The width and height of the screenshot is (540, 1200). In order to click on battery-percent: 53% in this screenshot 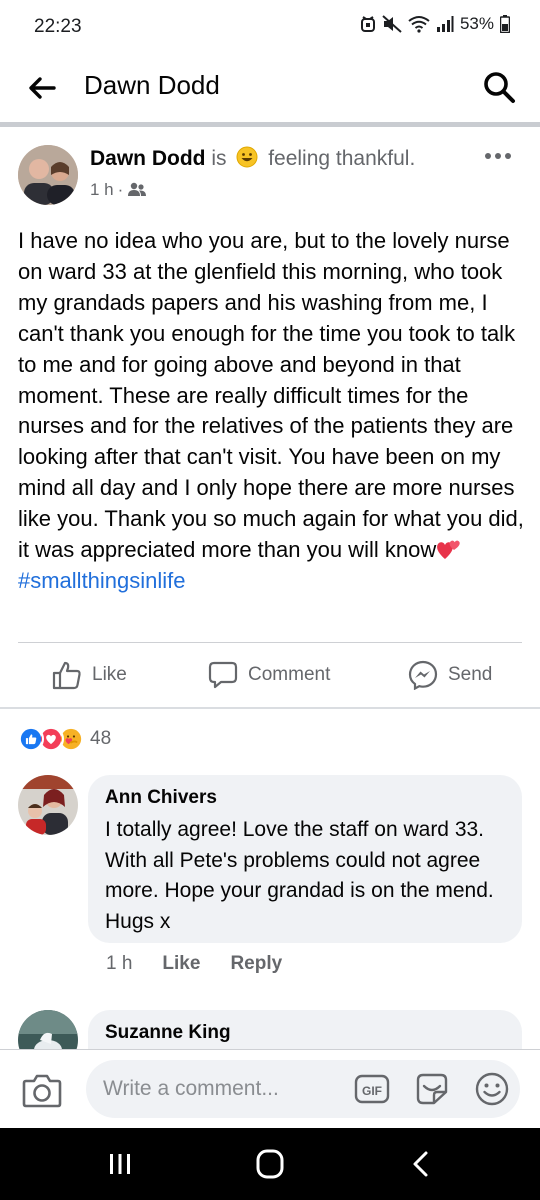, I will do `click(476, 23)`.